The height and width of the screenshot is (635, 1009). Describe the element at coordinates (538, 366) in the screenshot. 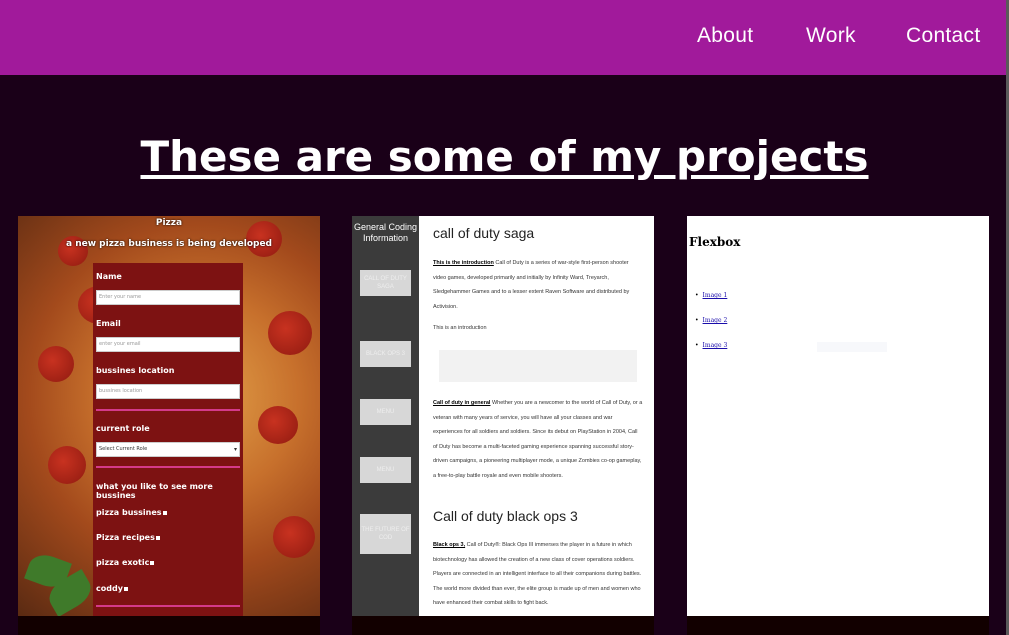

I see `cod-content-box` at that location.